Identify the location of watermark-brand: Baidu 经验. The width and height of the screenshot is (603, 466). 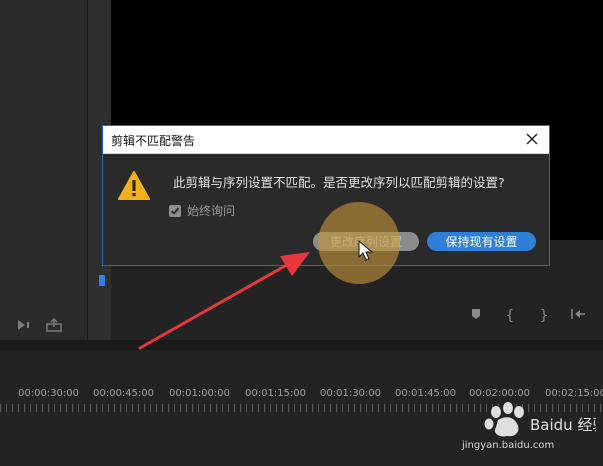
(563, 425).